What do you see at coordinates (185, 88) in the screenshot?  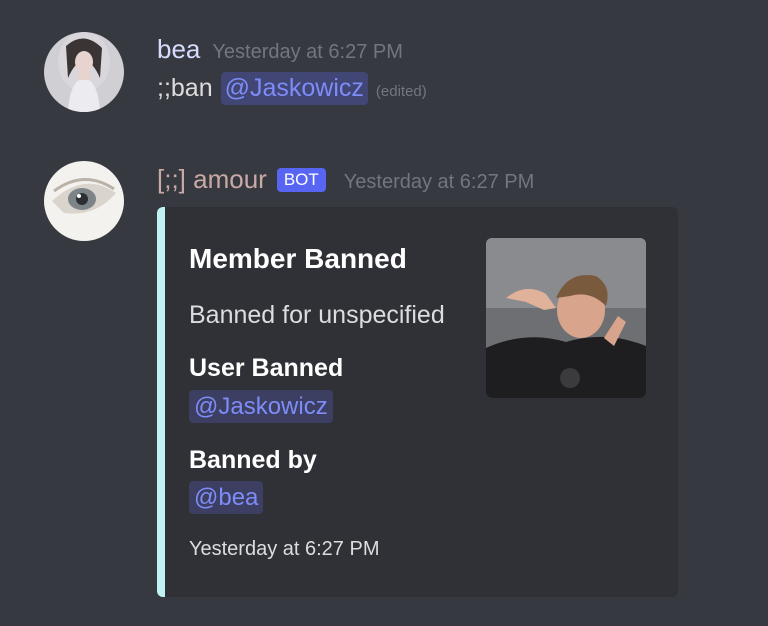 I see `command-text: ;;ban` at bounding box center [185, 88].